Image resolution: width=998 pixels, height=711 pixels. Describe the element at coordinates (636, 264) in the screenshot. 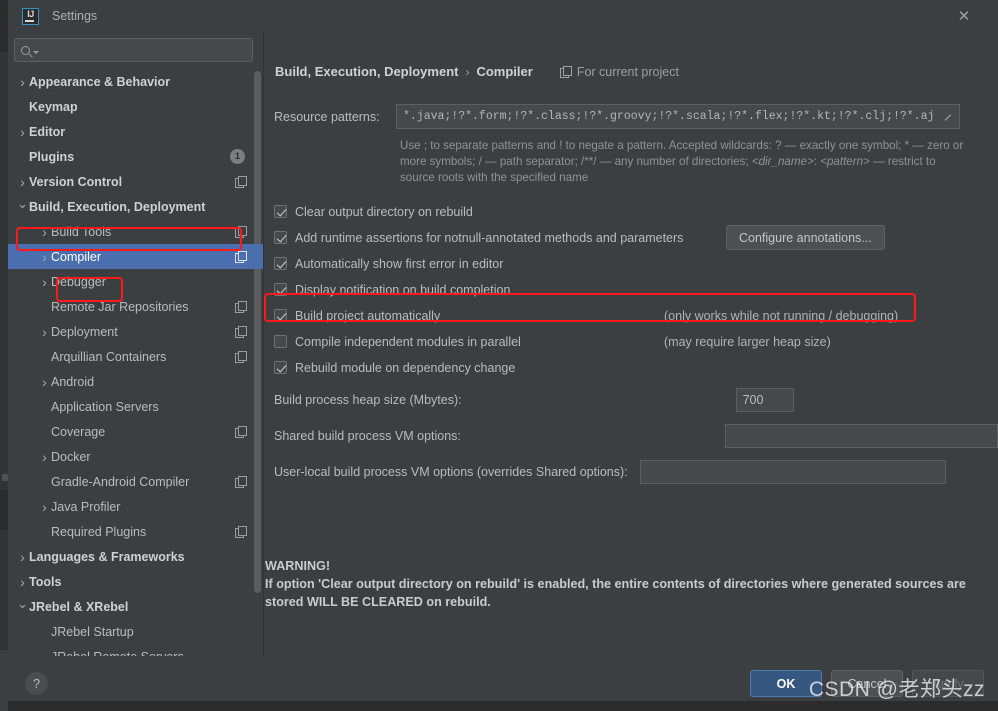

I see `checkbox-row-automatically-show-first-error-in-editor: Automatically show first error in editor` at that location.